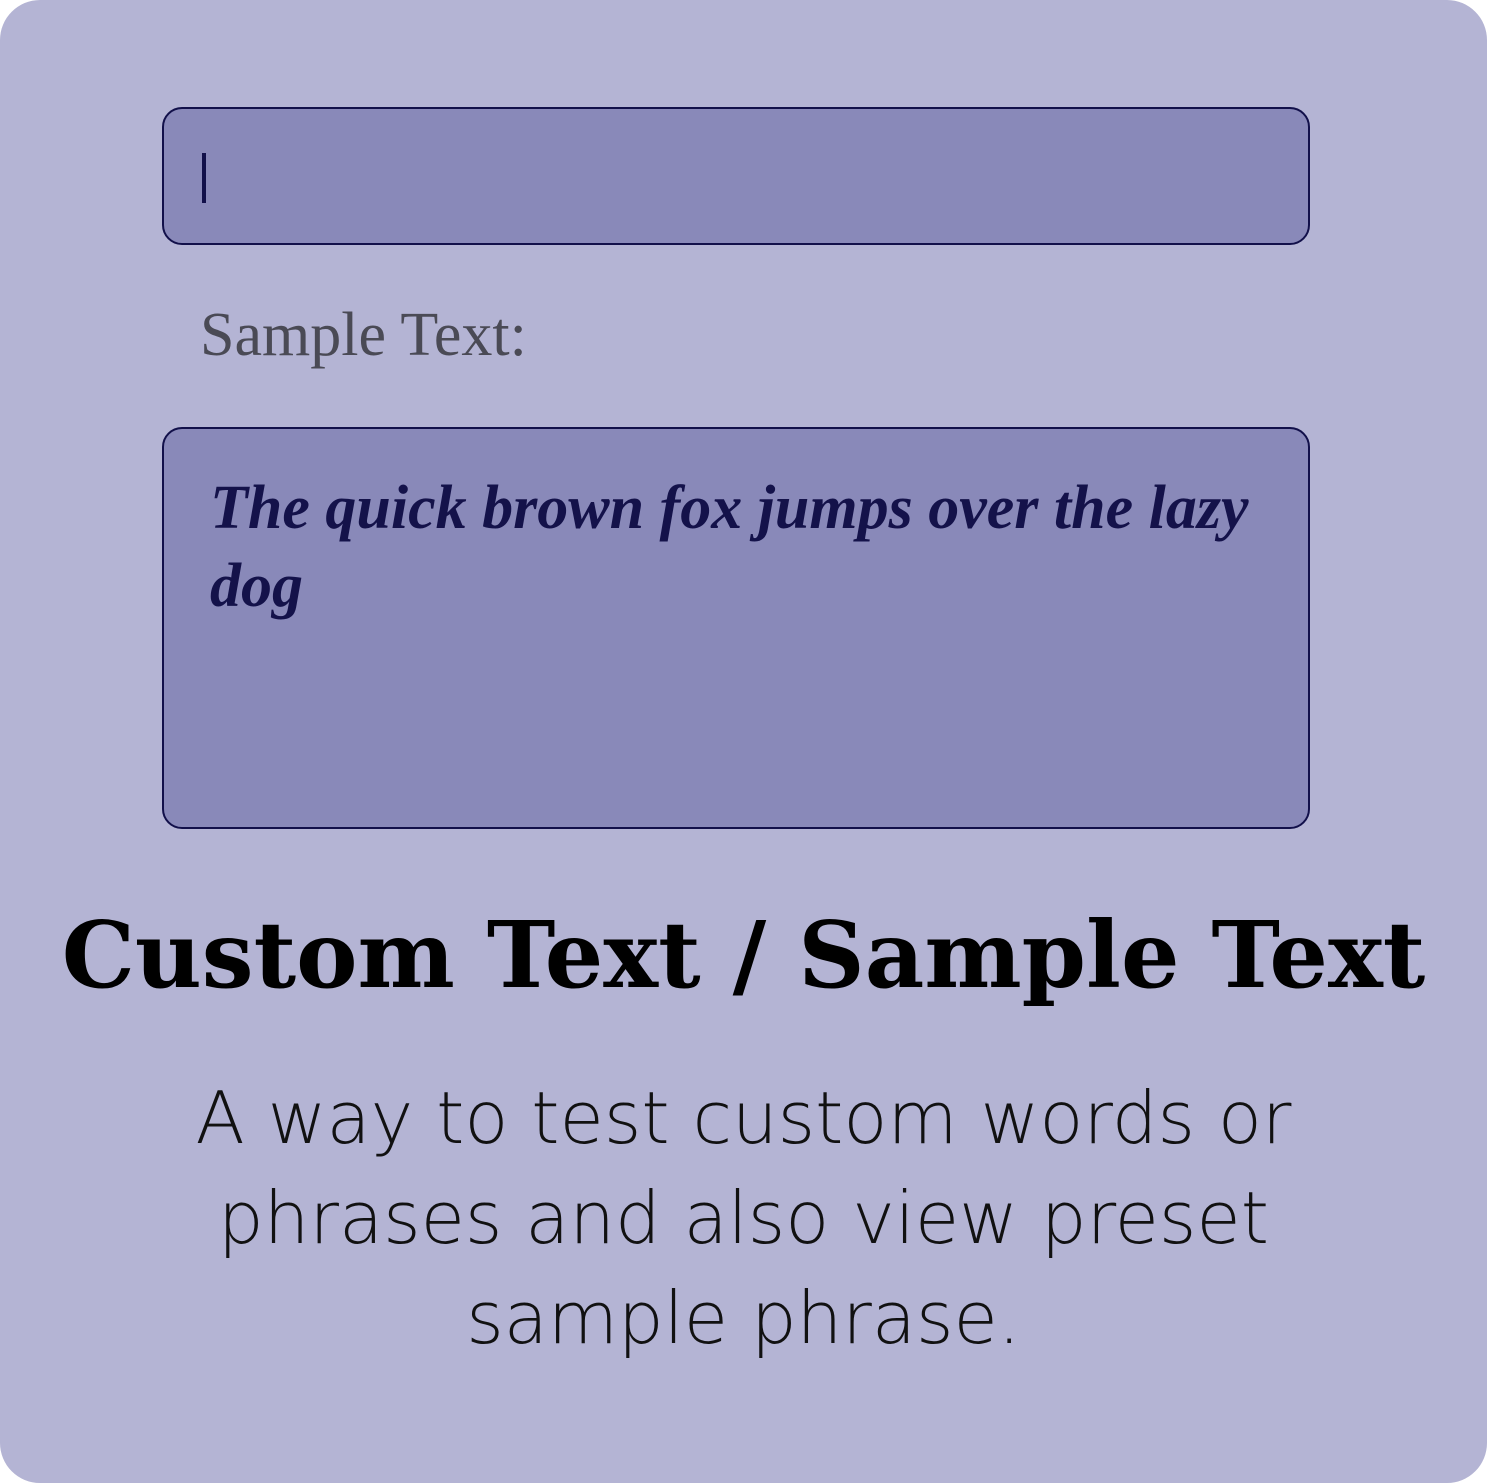 The height and width of the screenshot is (1483, 1487). I want to click on custom-text-input, so click(736, 176).